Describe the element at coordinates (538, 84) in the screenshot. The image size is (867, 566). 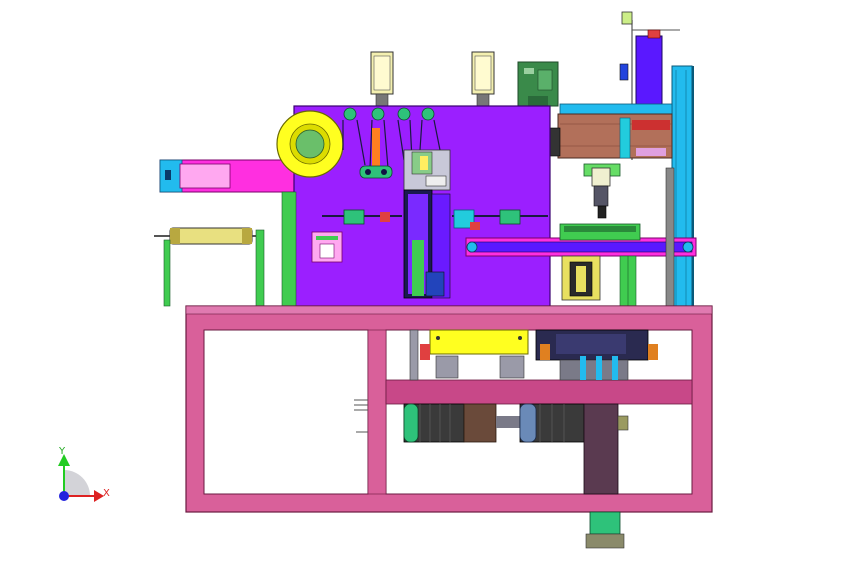
I see `control-board` at that location.